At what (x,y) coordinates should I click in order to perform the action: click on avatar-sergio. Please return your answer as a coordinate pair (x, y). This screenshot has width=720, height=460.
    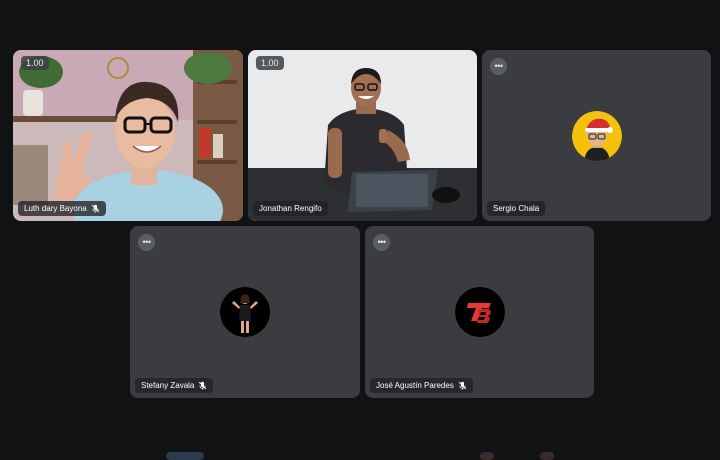
    Looking at the image, I should click on (596, 135).